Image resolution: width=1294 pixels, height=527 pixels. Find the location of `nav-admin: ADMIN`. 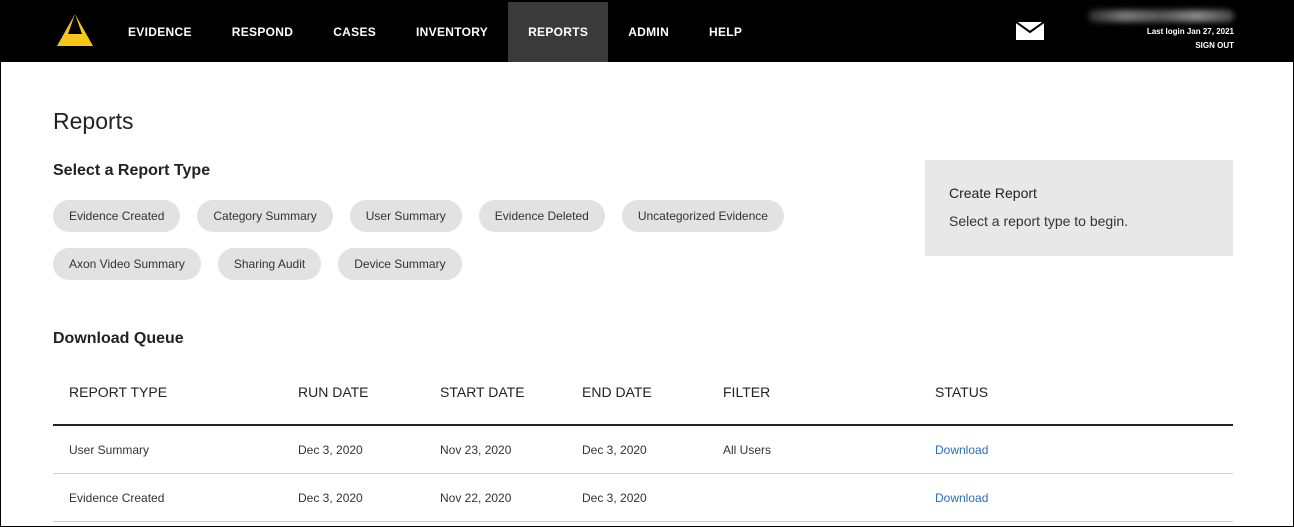

nav-admin: ADMIN is located at coordinates (648, 32).